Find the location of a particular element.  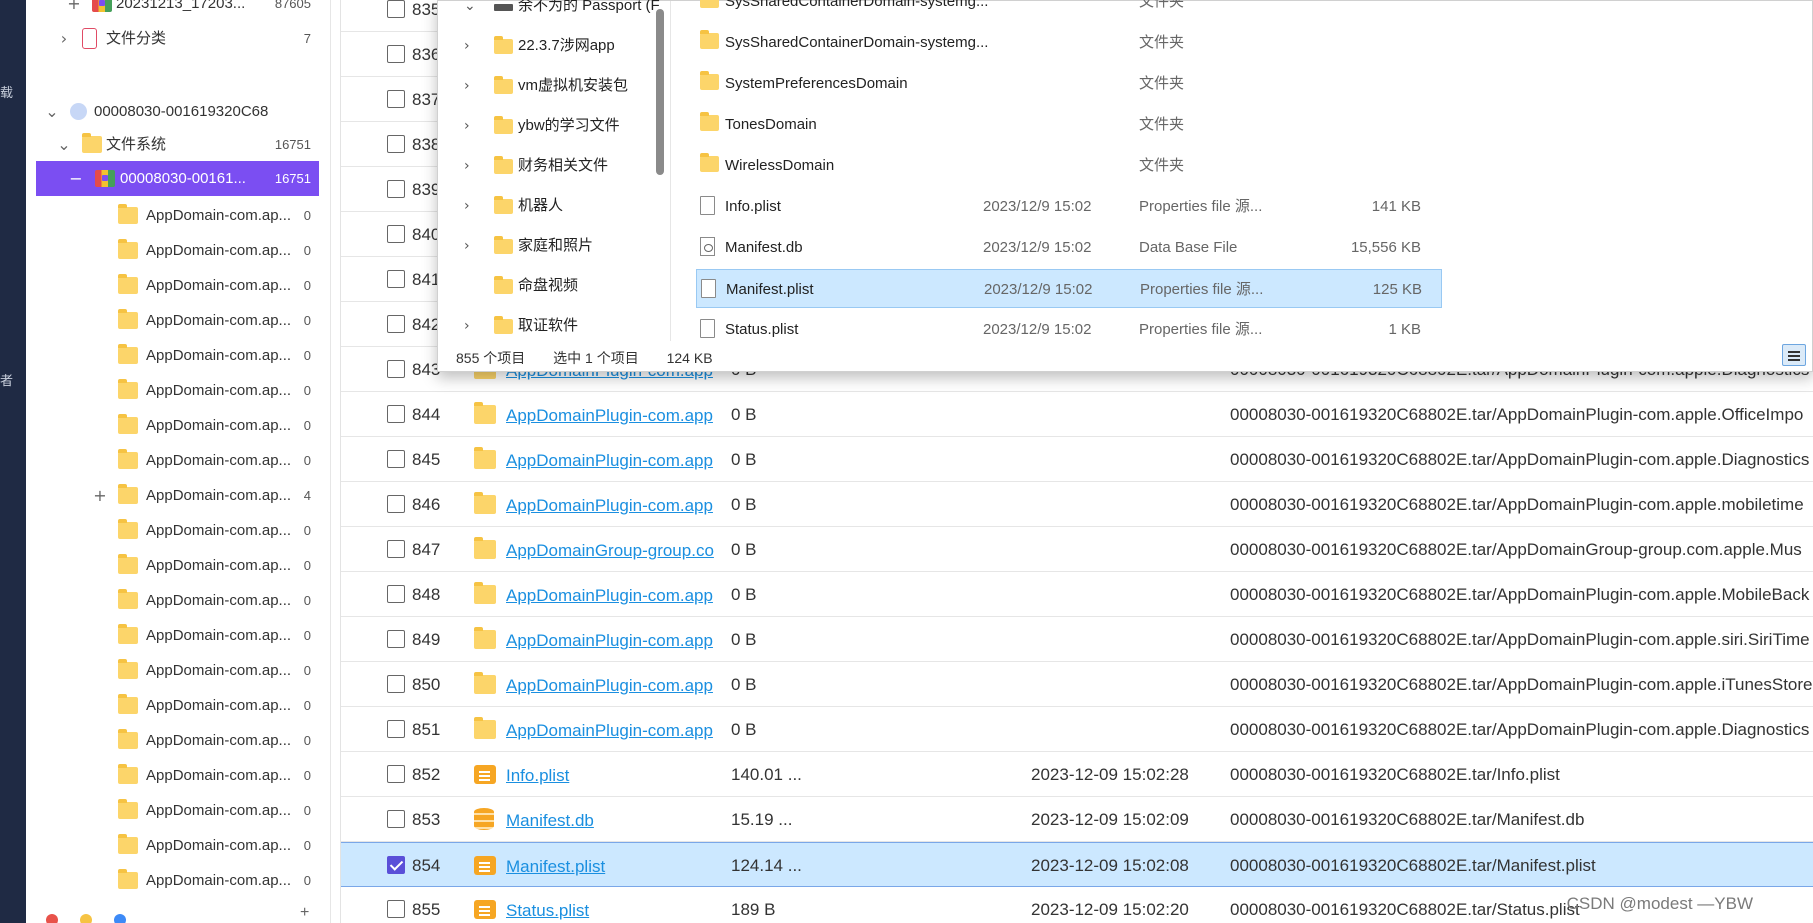

nav-item: › 家庭和照片 is located at coordinates (544, 246).